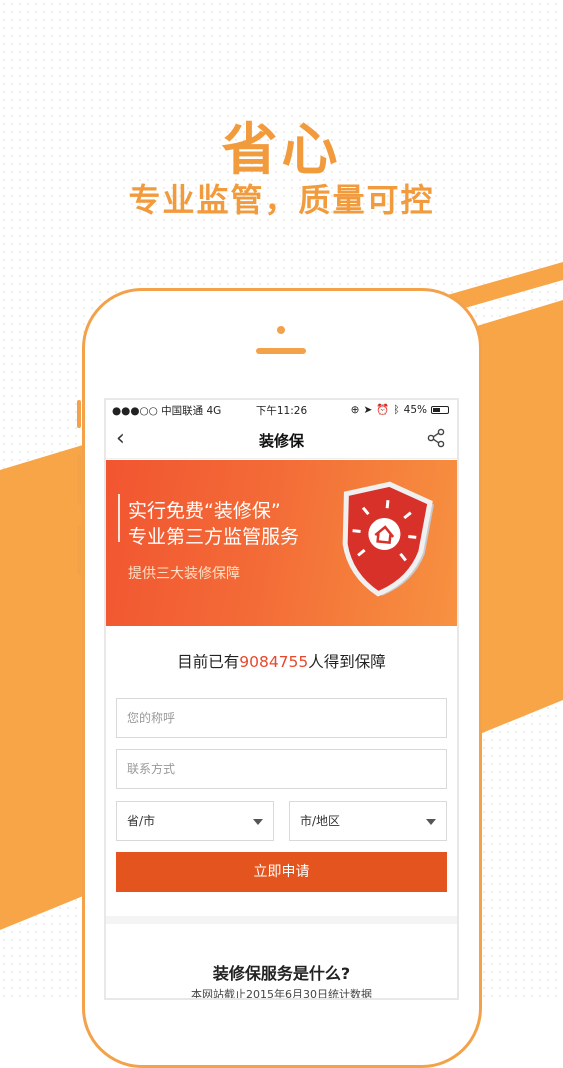  What do you see at coordinates (281, 330) in the screenshot?
I see `phone-camera` at bounding box center [281, 330].